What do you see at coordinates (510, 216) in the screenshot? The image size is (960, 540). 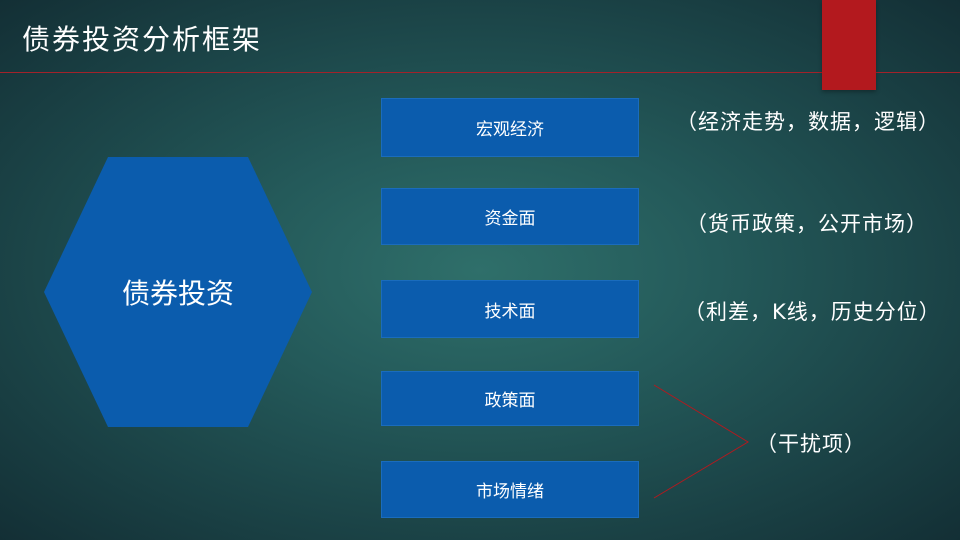 I see `box-funding: 资金面` at bounding box center [510, 216].